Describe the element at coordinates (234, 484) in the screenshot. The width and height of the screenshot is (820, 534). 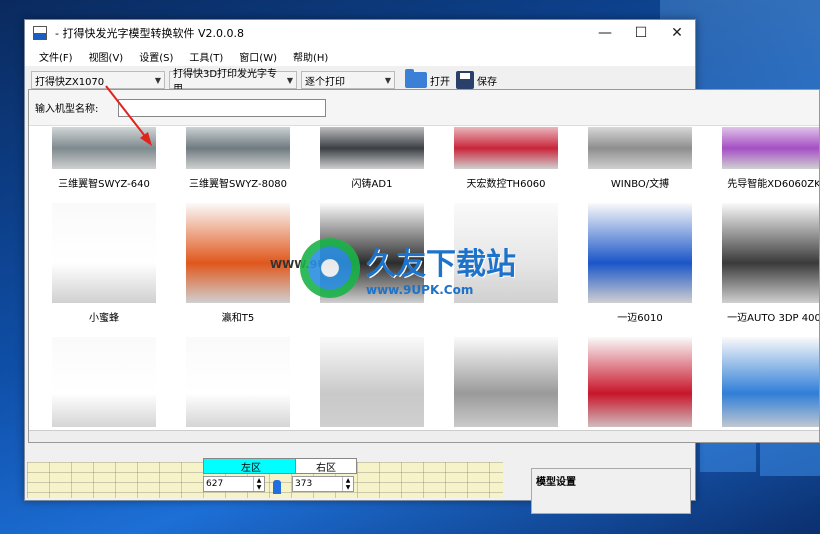
I see `left-zone-spinner: 627 ▲ ▼` at that location.